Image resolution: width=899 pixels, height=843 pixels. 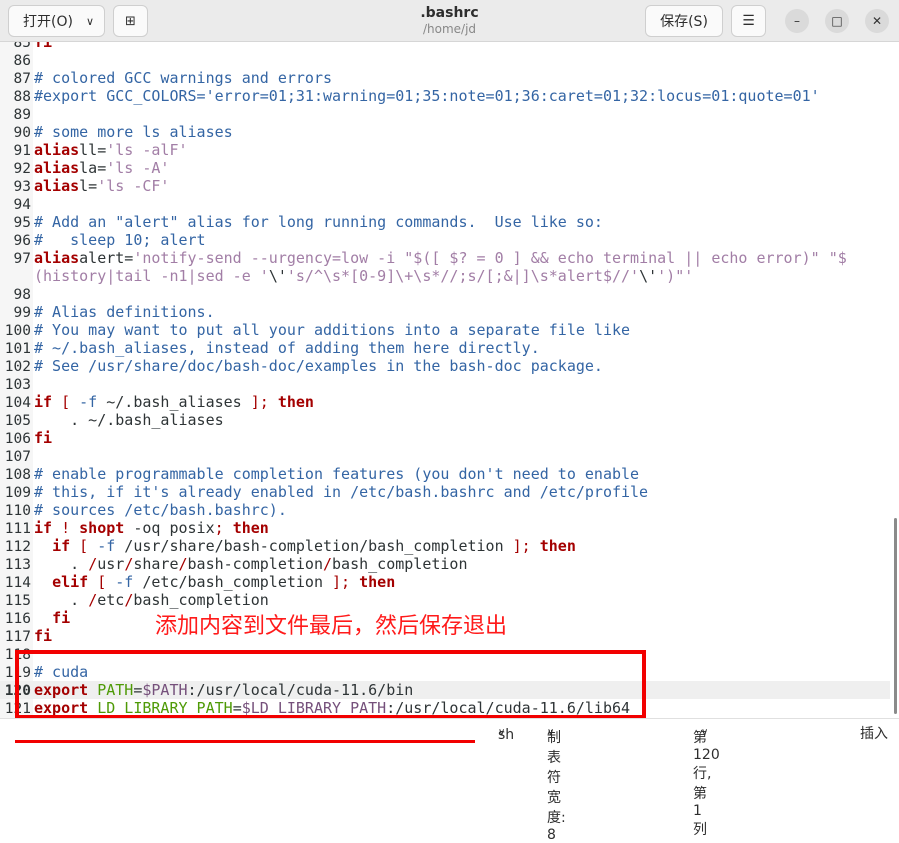 What do you see at coordinates (22, 295) in the screenshot?
I see `line-number: 98` at bounding box center [22, 295].